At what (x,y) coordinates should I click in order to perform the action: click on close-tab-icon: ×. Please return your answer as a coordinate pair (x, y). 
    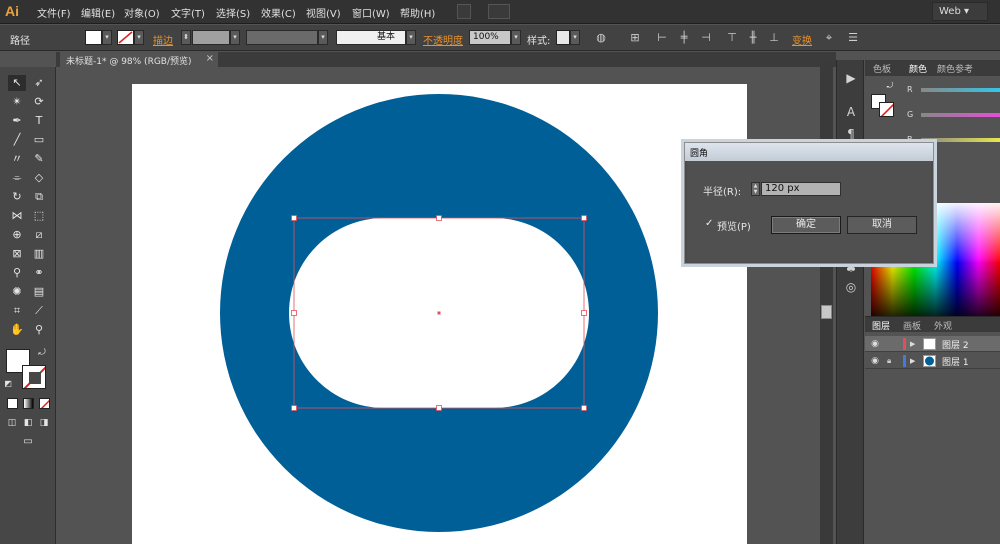
    Looking at the image, I should click on (210, 58).